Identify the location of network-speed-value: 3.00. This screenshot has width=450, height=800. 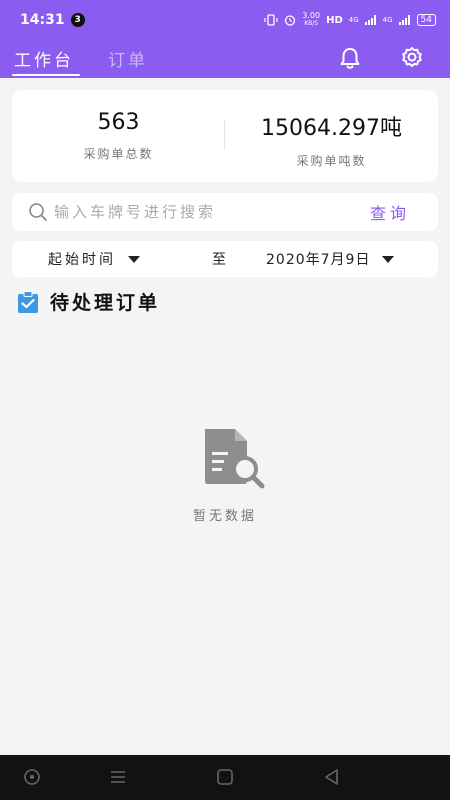
(311, 15).